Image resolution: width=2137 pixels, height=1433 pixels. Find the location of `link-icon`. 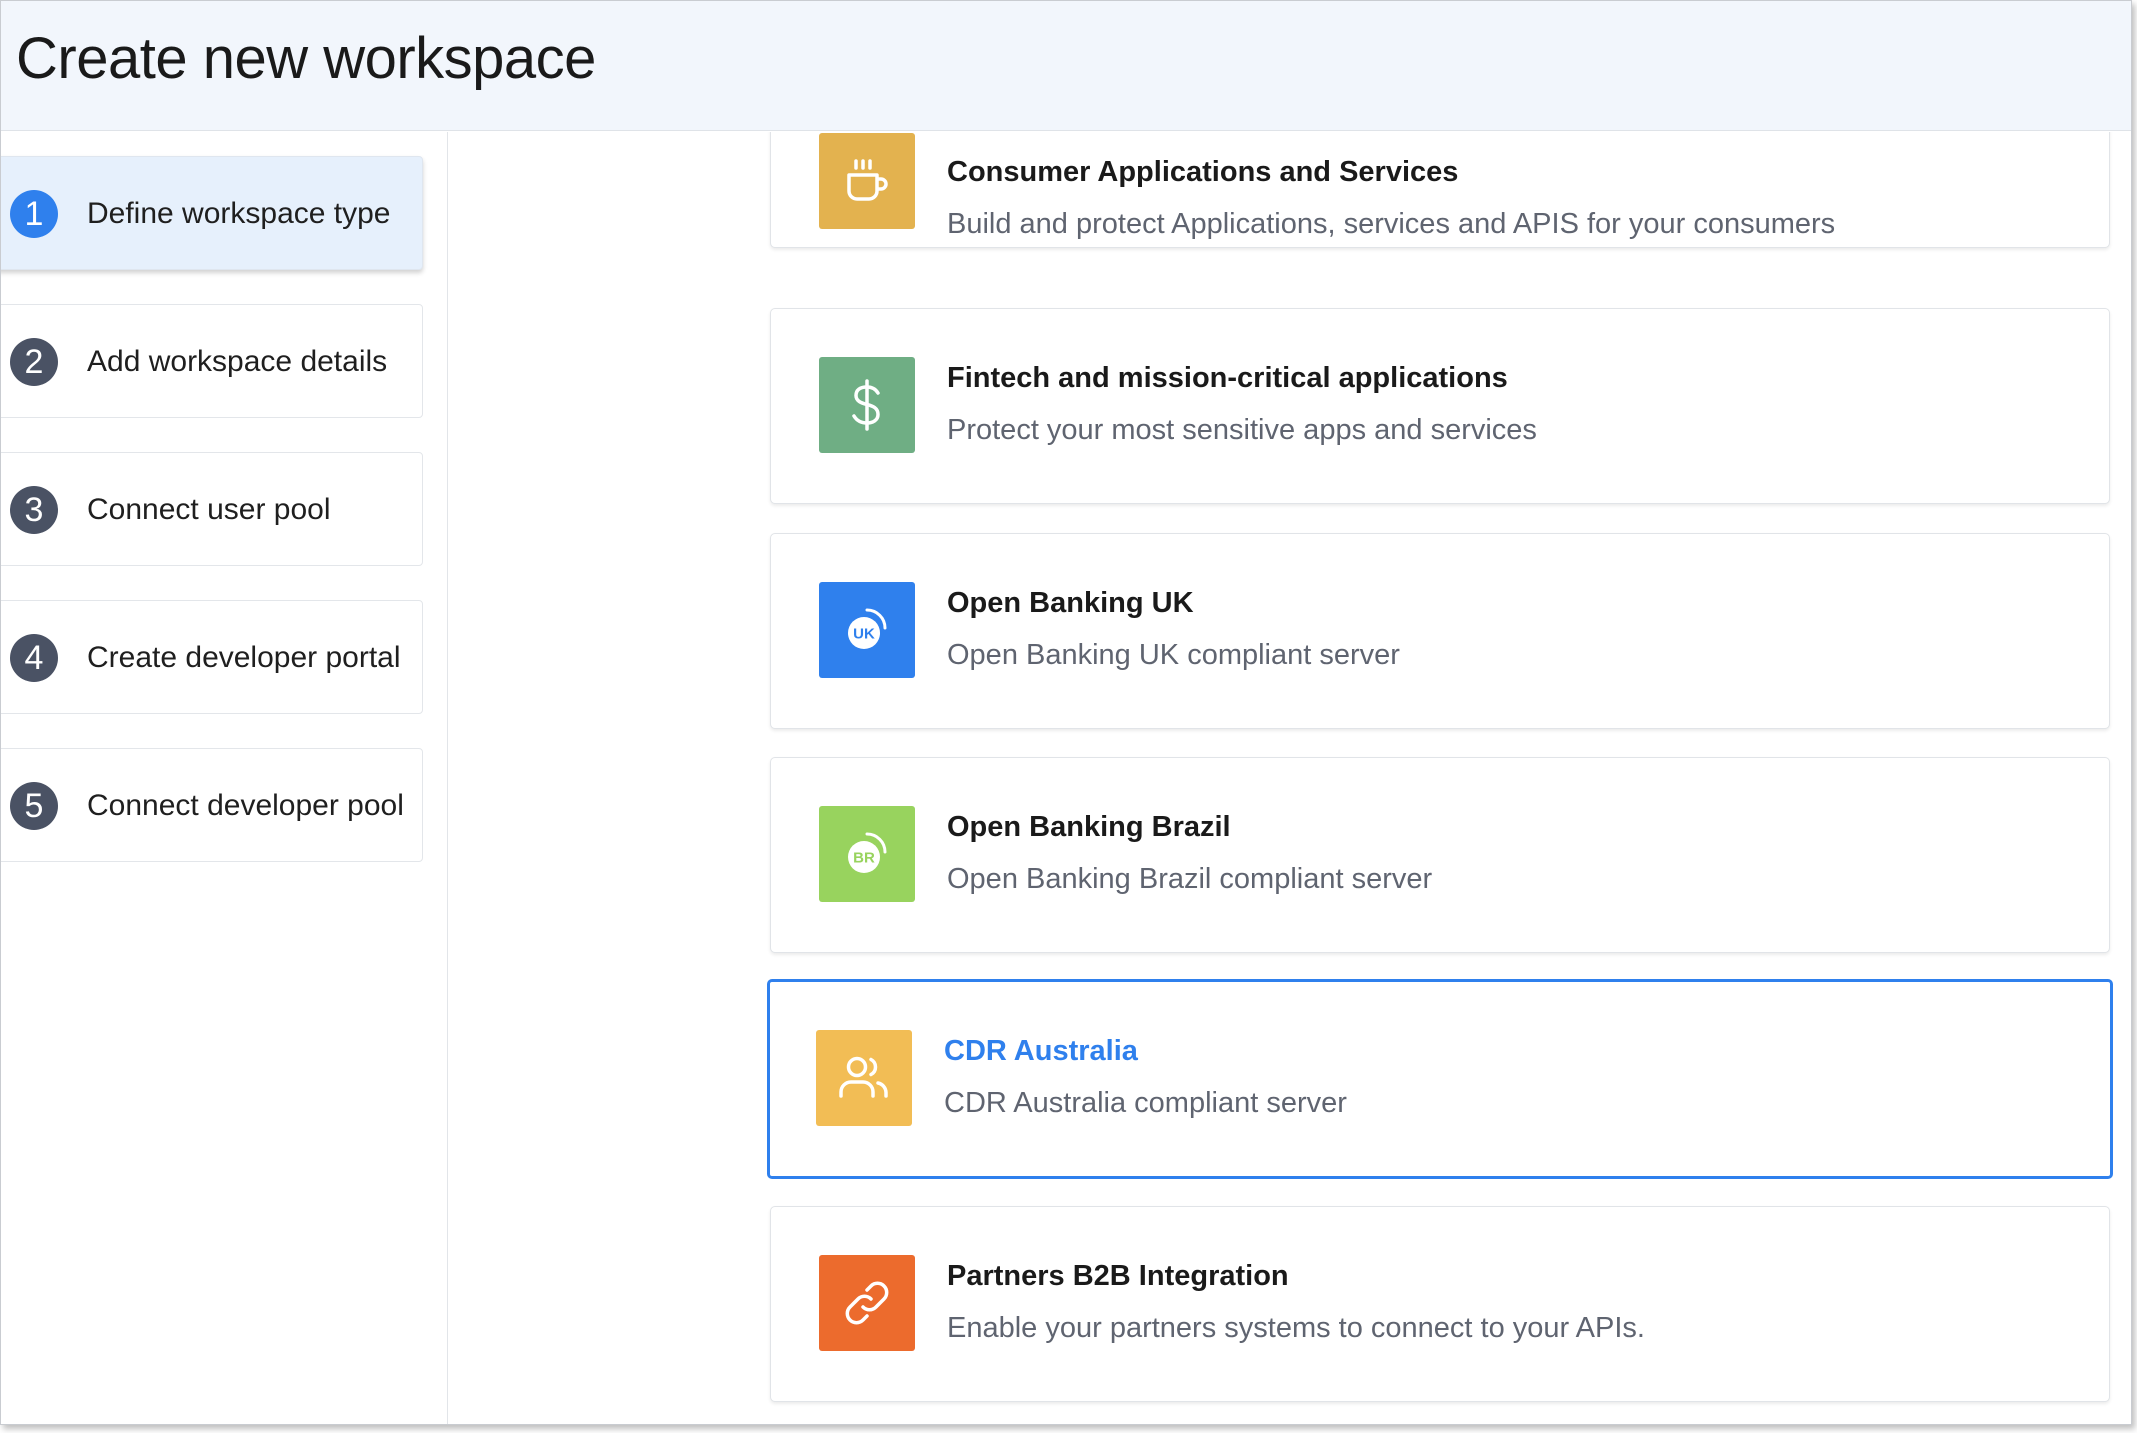

link-icon is located at coordinates (867, 1303).